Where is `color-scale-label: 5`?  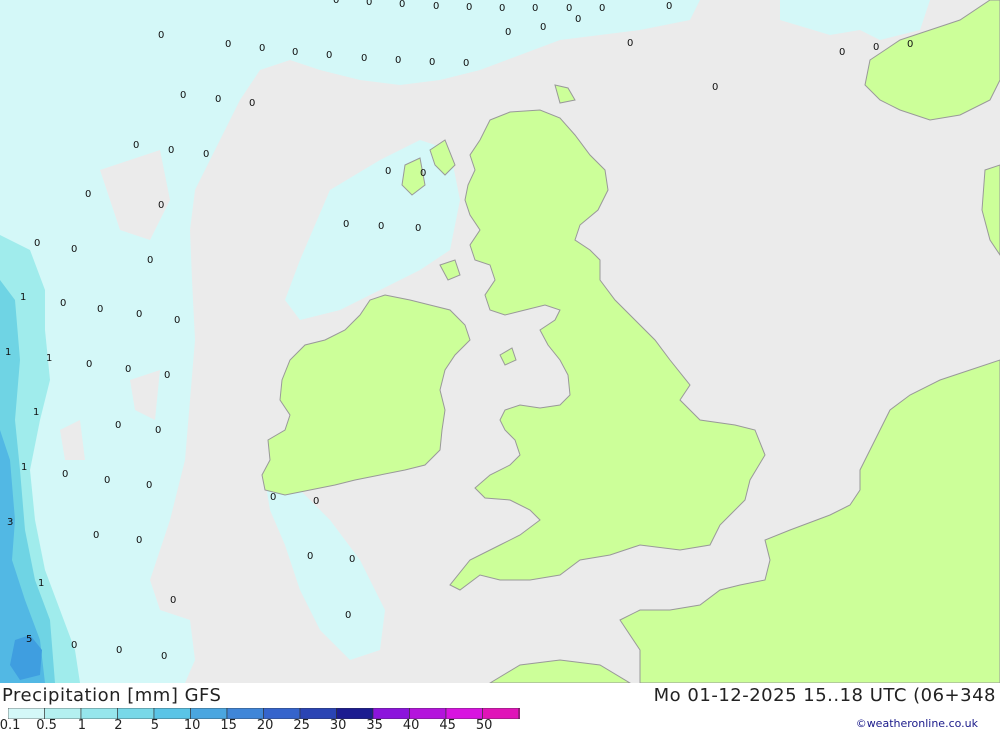
color-scale-label: 5 is located at coordinates (154, 725).